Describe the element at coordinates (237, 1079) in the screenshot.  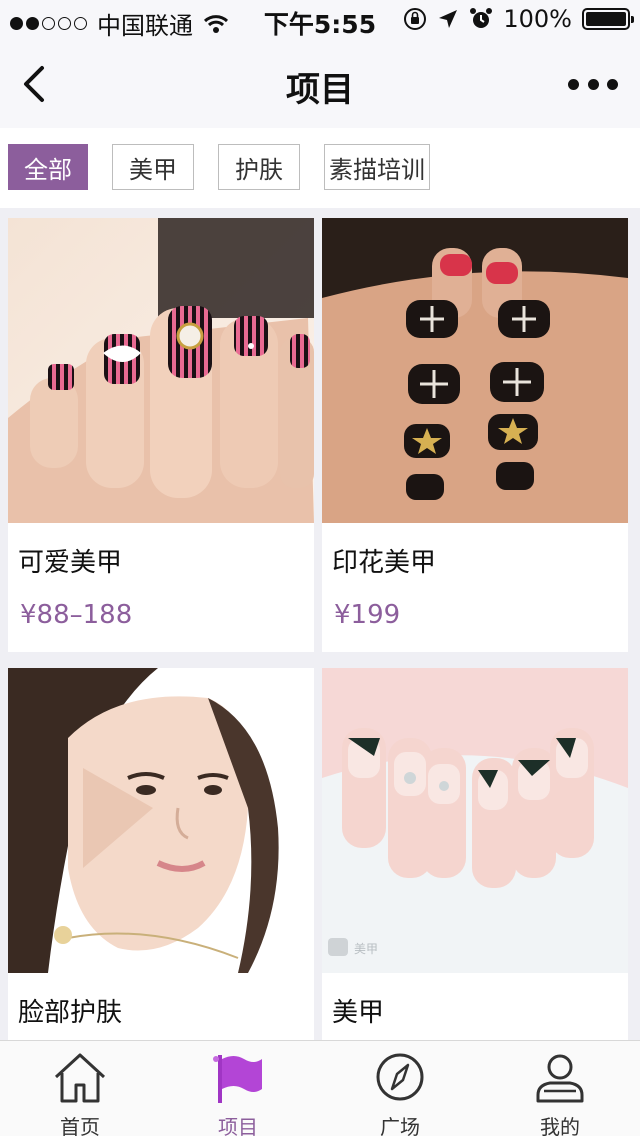
I see `flag-icon` at that location.